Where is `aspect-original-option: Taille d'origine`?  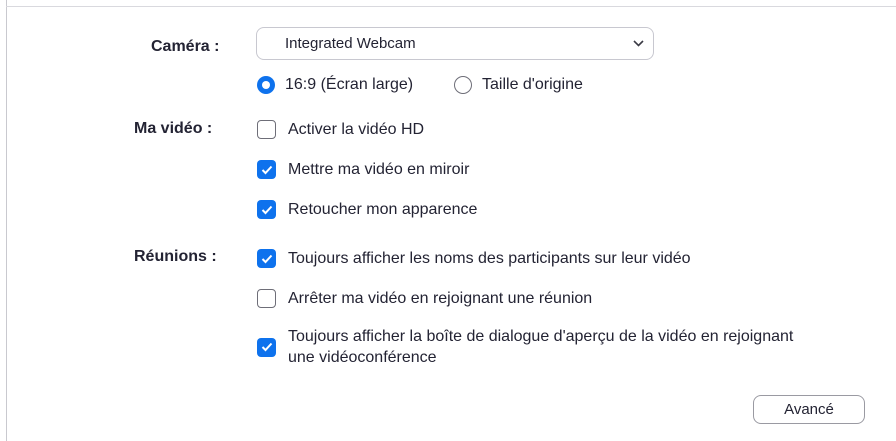 aspect-original-option: Taille d'origine is located at coordinates (518, 85).